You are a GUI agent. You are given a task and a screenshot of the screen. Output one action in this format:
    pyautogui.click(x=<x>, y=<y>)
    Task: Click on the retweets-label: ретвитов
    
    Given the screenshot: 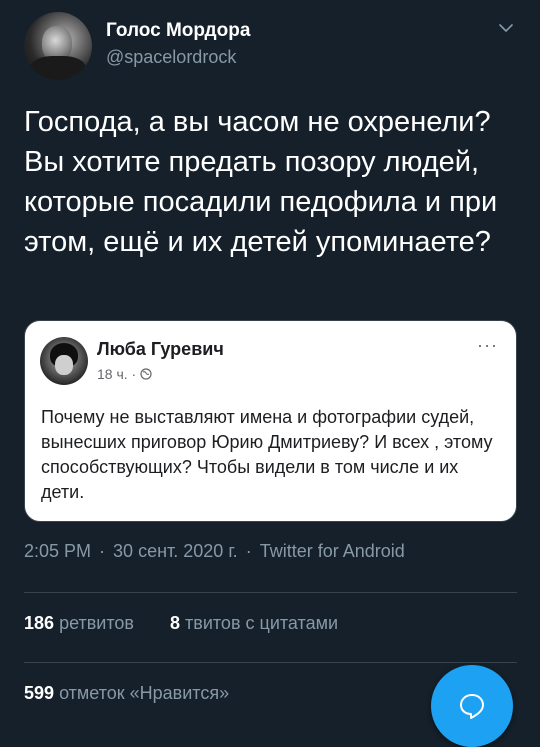 What is the action you would take?
    pyautogui.click(x=96, y=623)
    